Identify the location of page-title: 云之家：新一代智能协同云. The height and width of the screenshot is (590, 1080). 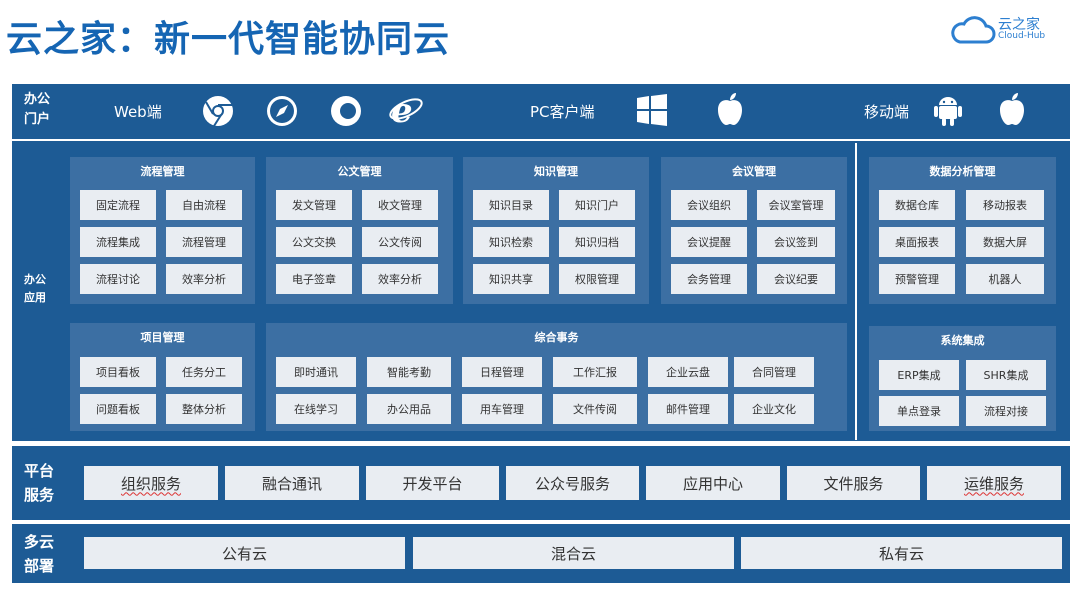
(228, 39).